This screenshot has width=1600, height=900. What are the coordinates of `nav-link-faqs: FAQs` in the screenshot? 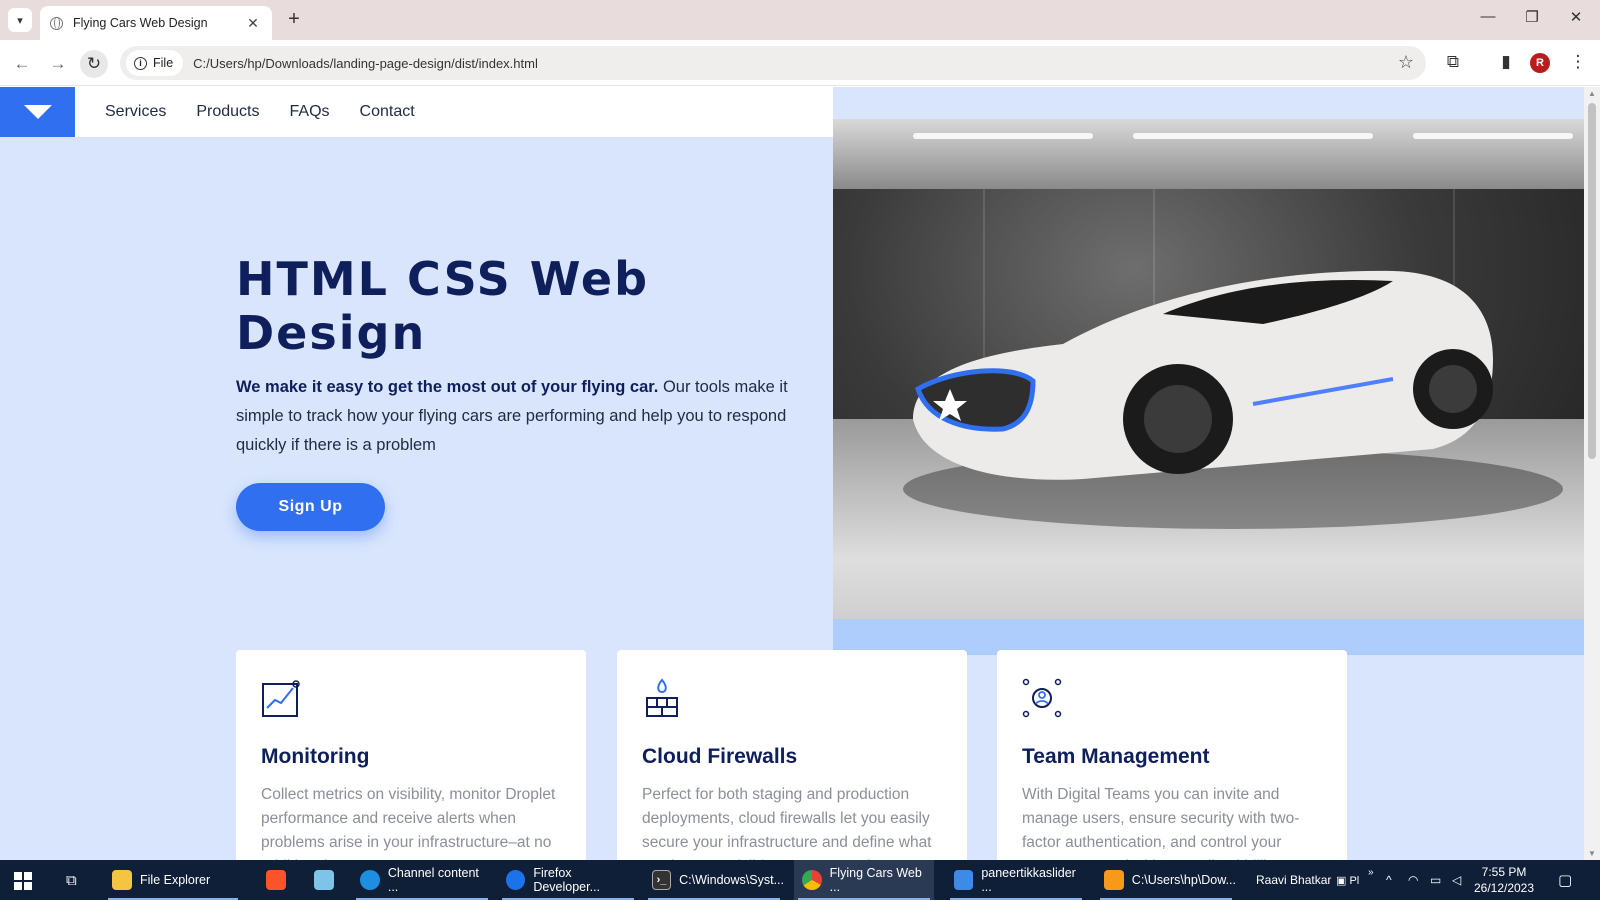 It's located at (310, 112).